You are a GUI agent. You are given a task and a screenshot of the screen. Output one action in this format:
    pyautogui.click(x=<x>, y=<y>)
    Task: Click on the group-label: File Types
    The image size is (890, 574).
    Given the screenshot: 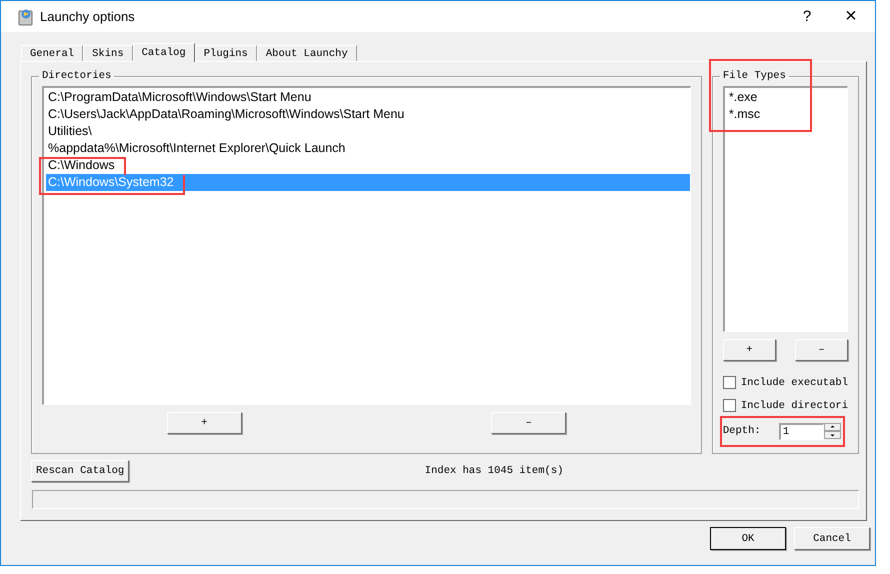 What is the action you would take?
    pyautogui.click(x=754, y=76)
    